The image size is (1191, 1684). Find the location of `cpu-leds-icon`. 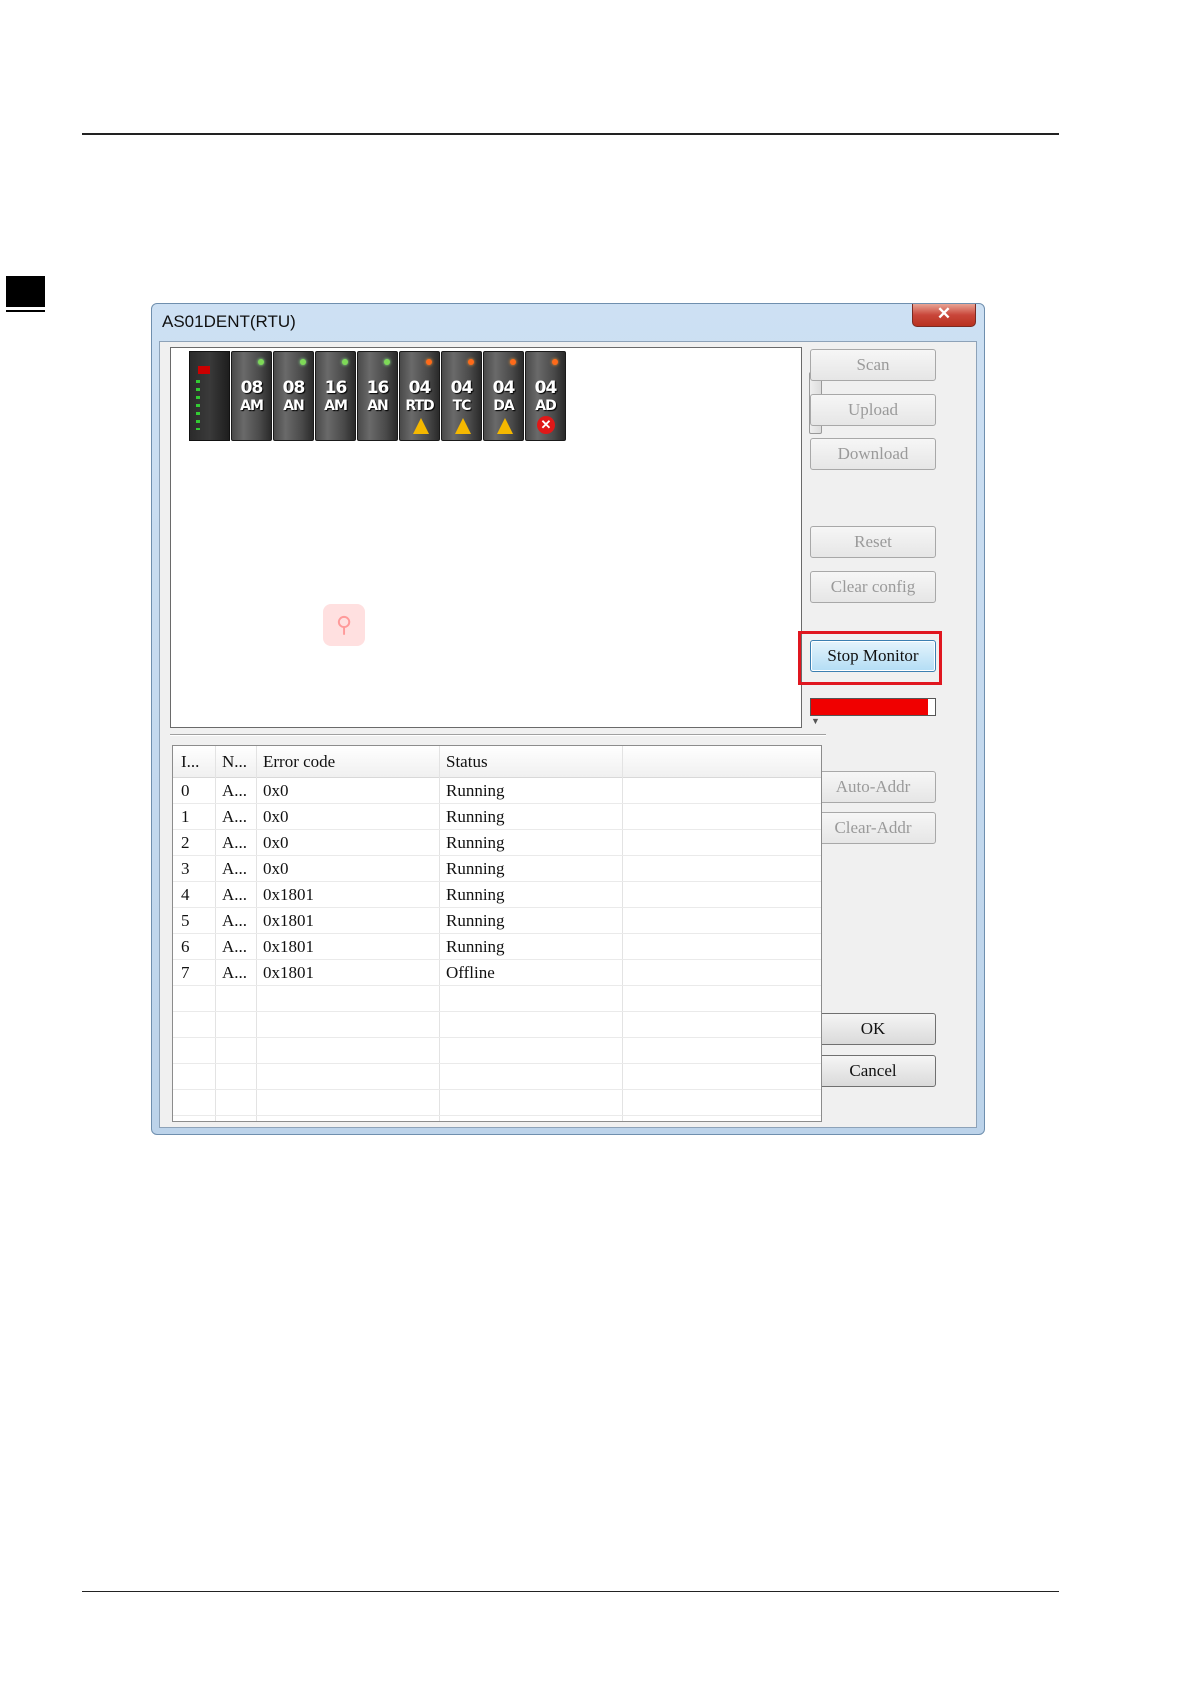

cpu-leds-icon is located at coordinates (198, 405).